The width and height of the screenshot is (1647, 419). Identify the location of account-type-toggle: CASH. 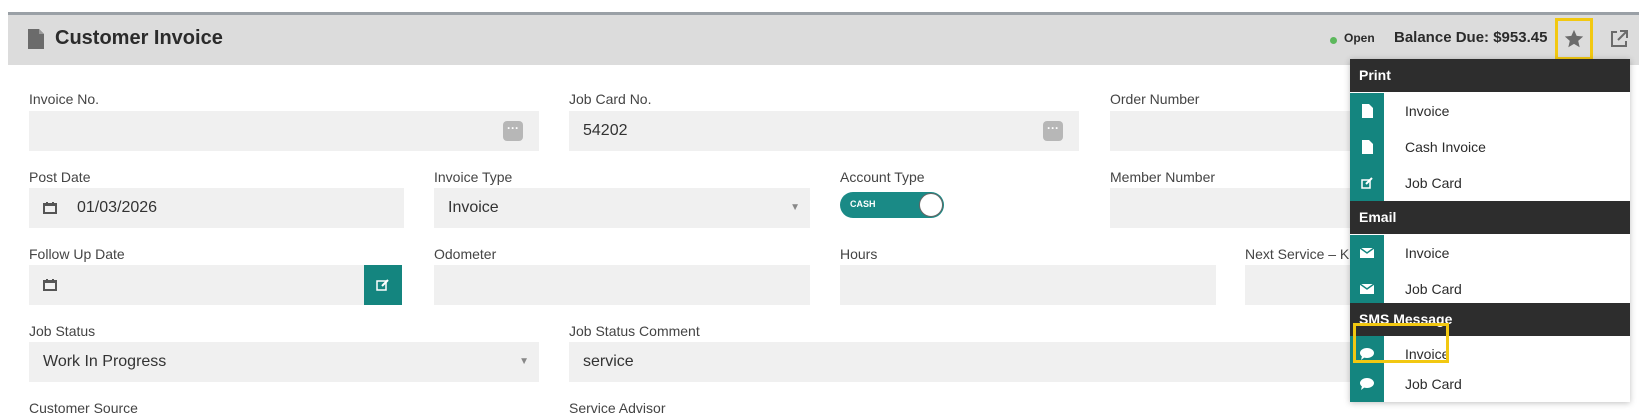
(892, 205).